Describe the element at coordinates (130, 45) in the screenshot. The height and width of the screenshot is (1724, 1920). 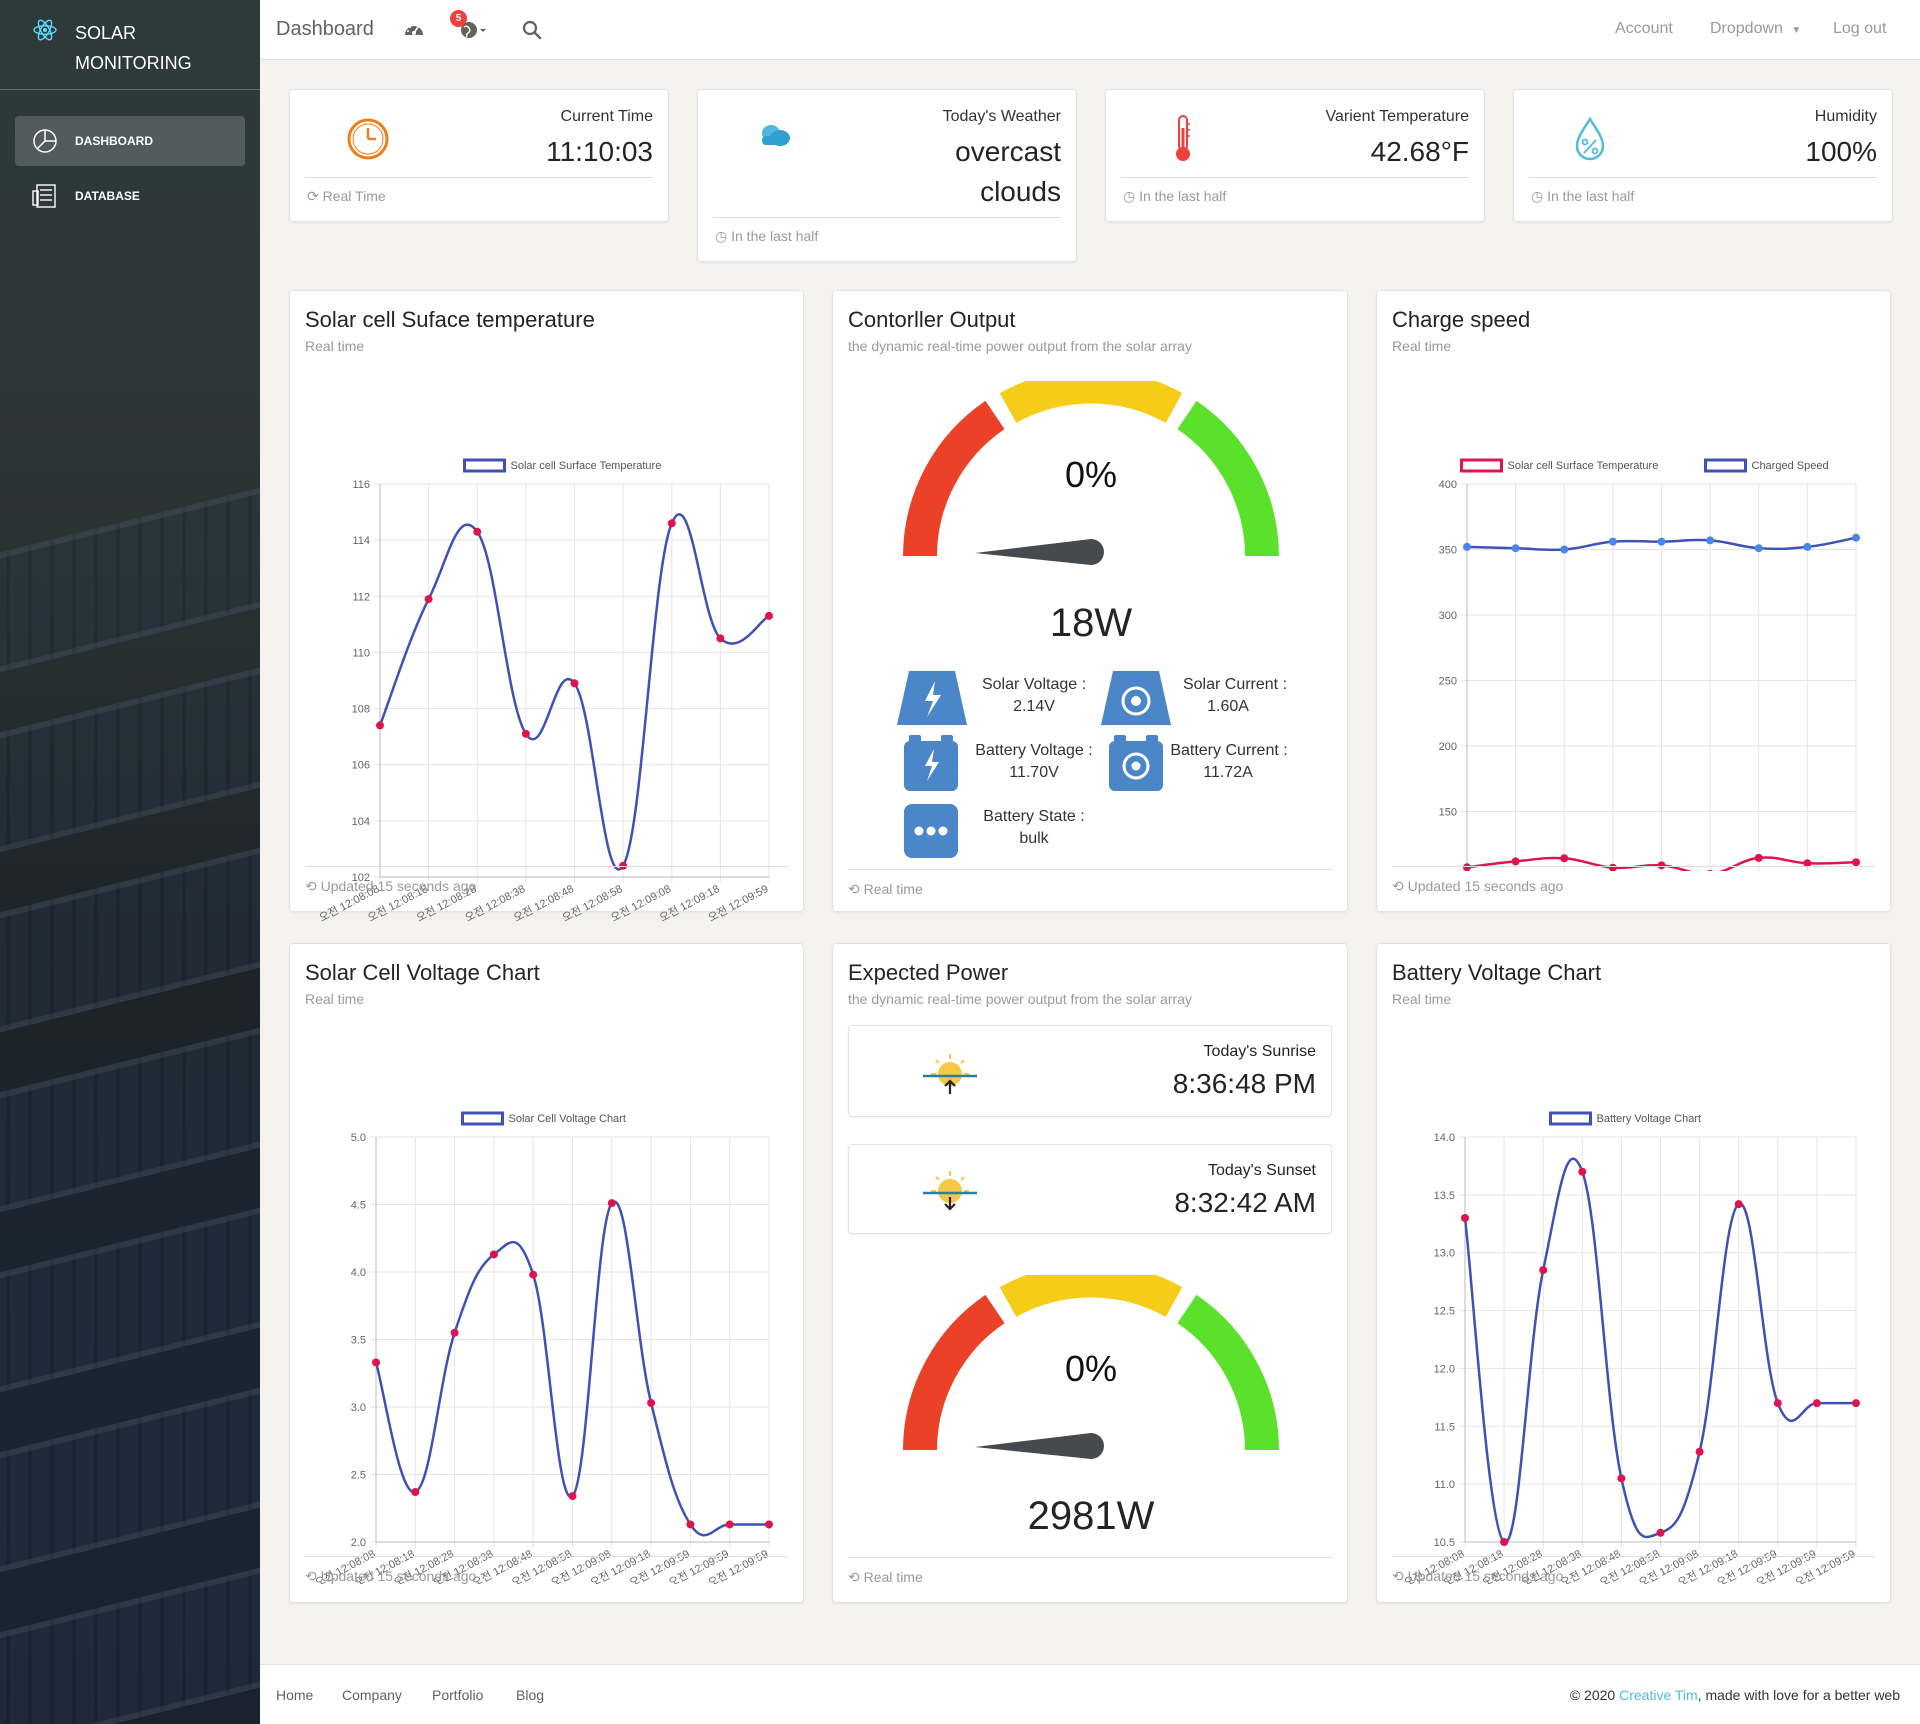
I see `logo: SOLAR MONITORING` at that location.